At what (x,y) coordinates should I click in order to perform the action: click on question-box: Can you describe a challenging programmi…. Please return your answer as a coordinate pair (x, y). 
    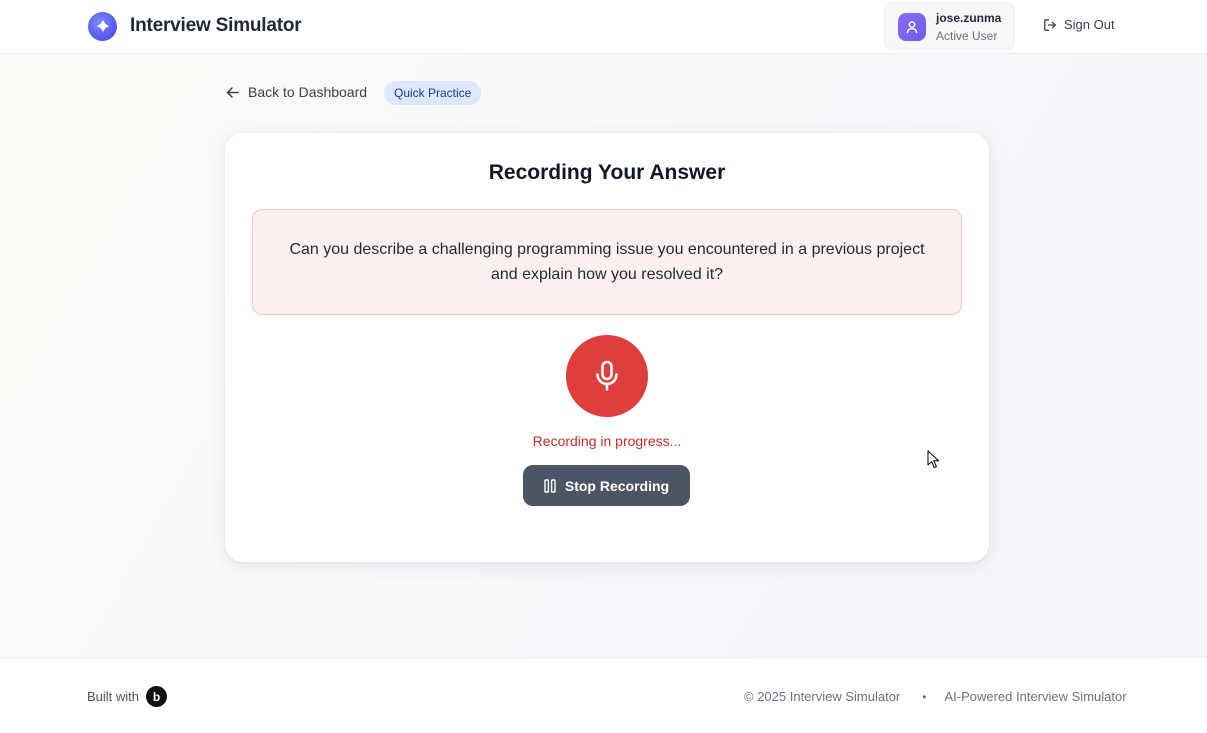
    Looking at the image, I should click on (607, 262).